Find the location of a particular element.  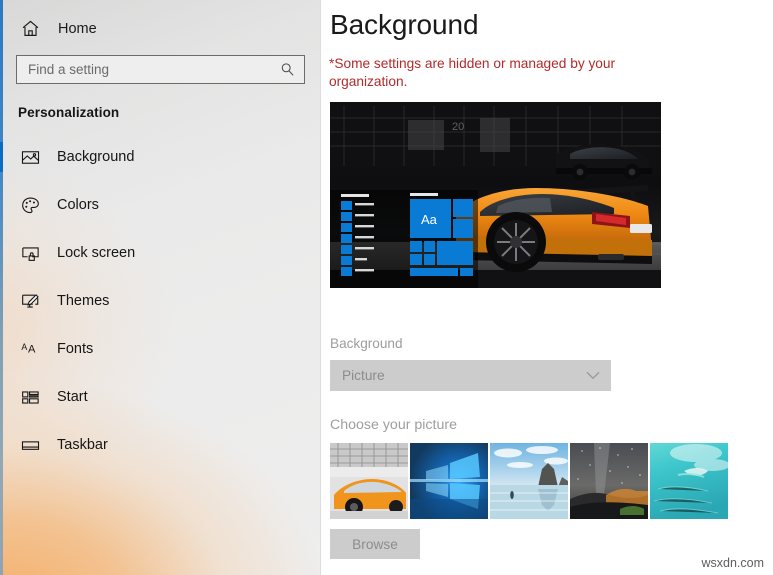

thumb-beach-rock is located at coordinates (529, 481).